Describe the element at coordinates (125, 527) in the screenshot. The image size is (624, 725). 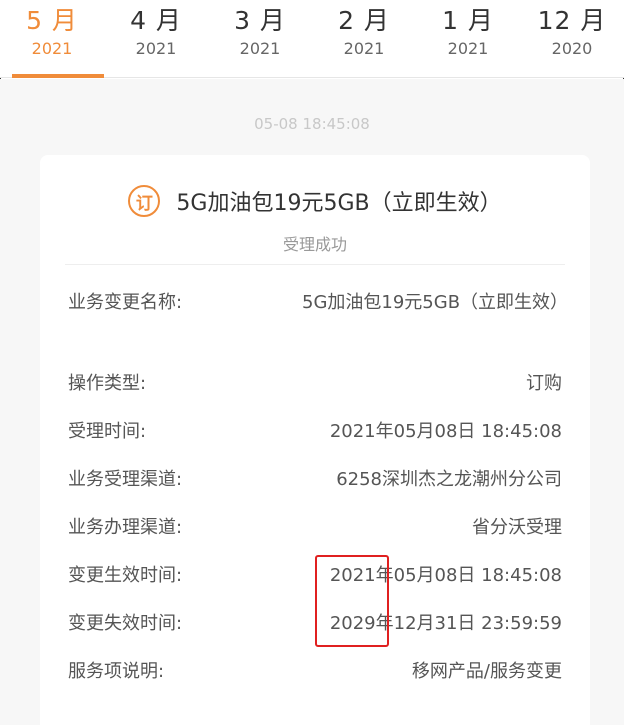
I see `detail-label: 业务办理渠道:` at that location.